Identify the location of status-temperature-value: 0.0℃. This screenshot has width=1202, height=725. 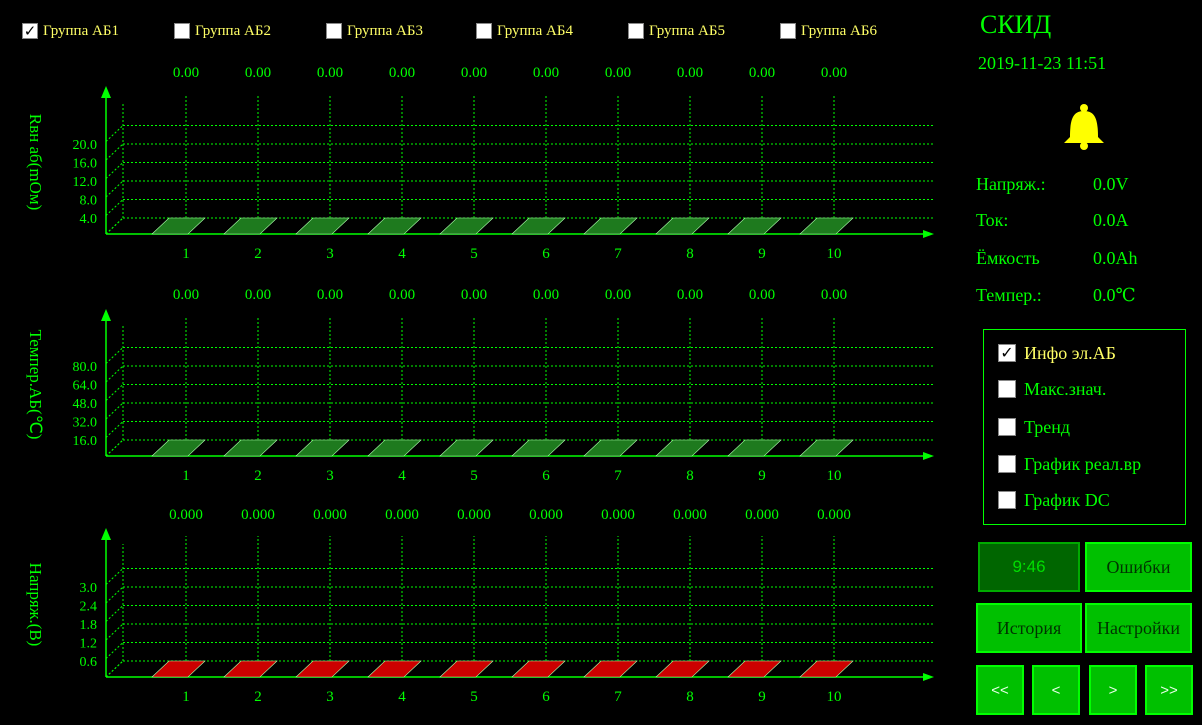
(1114, 295).